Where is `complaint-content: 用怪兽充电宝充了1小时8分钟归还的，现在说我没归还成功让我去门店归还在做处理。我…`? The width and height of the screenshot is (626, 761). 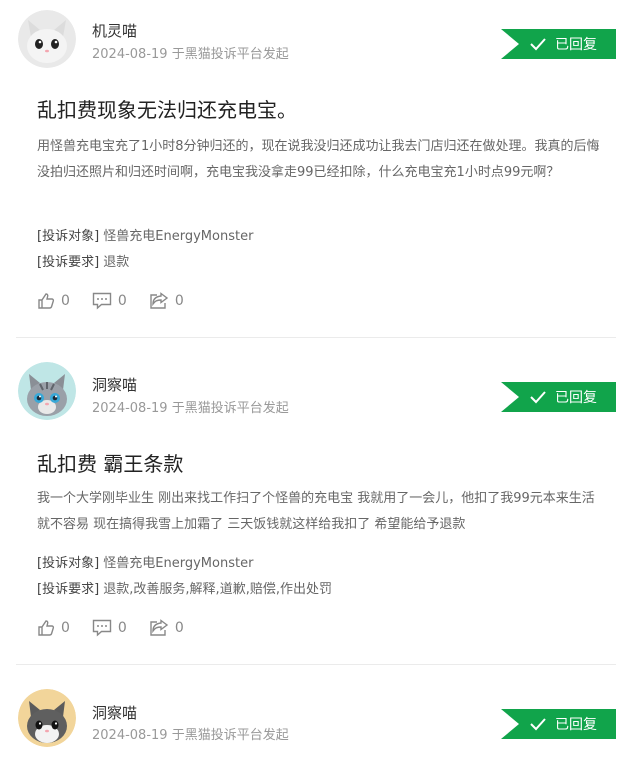
complaint-content: 用怪兽充电宝充了1小时8分钟归还的，现在说我没归还成功让我去门店归还在做处理。我… is located at coordinates (322, 160).